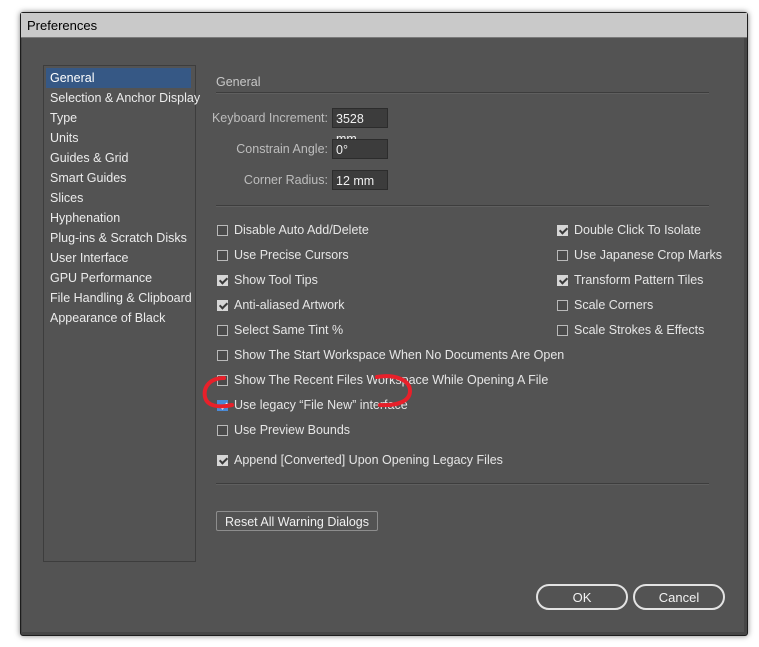 This screenshot has width=759, height=647. I want to click on checkbox-label: Use Japanese Crop Marks, so click(648, 255).